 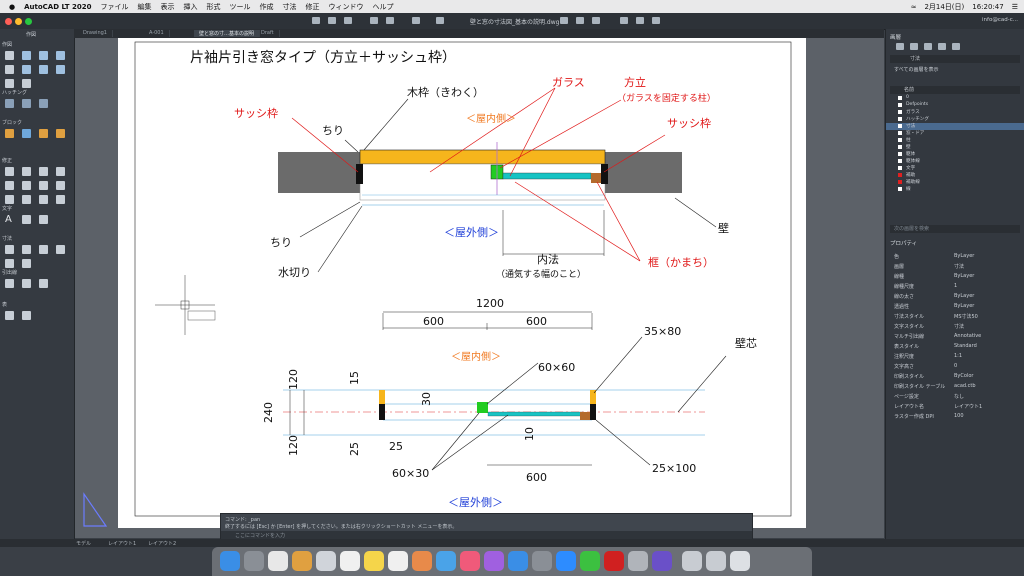 I want to click on rectangle-tool-icon, so click(x=9, y=69).